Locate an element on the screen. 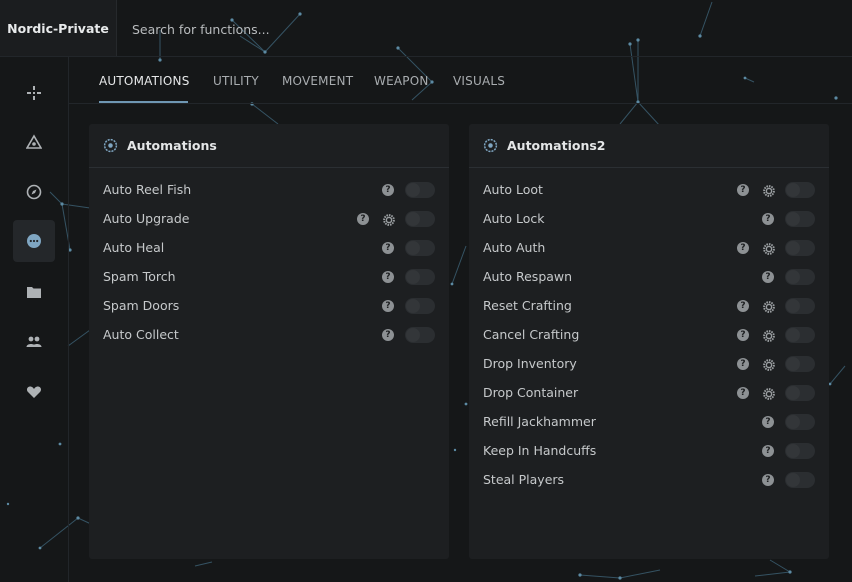  folder-icon is located at coordinates (34, 292).